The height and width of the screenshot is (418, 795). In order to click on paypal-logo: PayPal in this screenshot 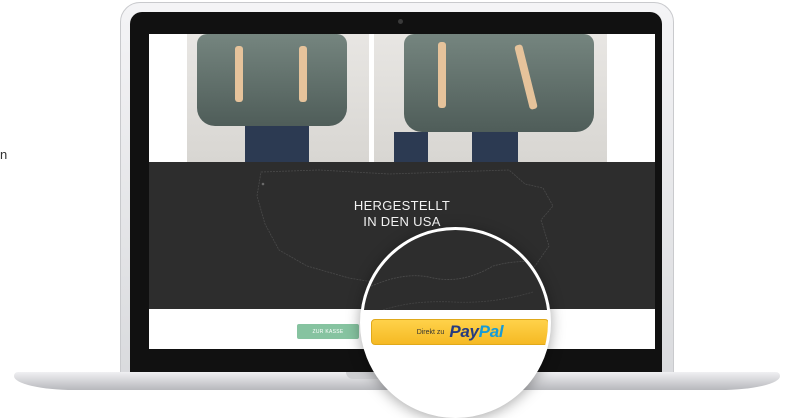, I will do `click(476, 332)`.